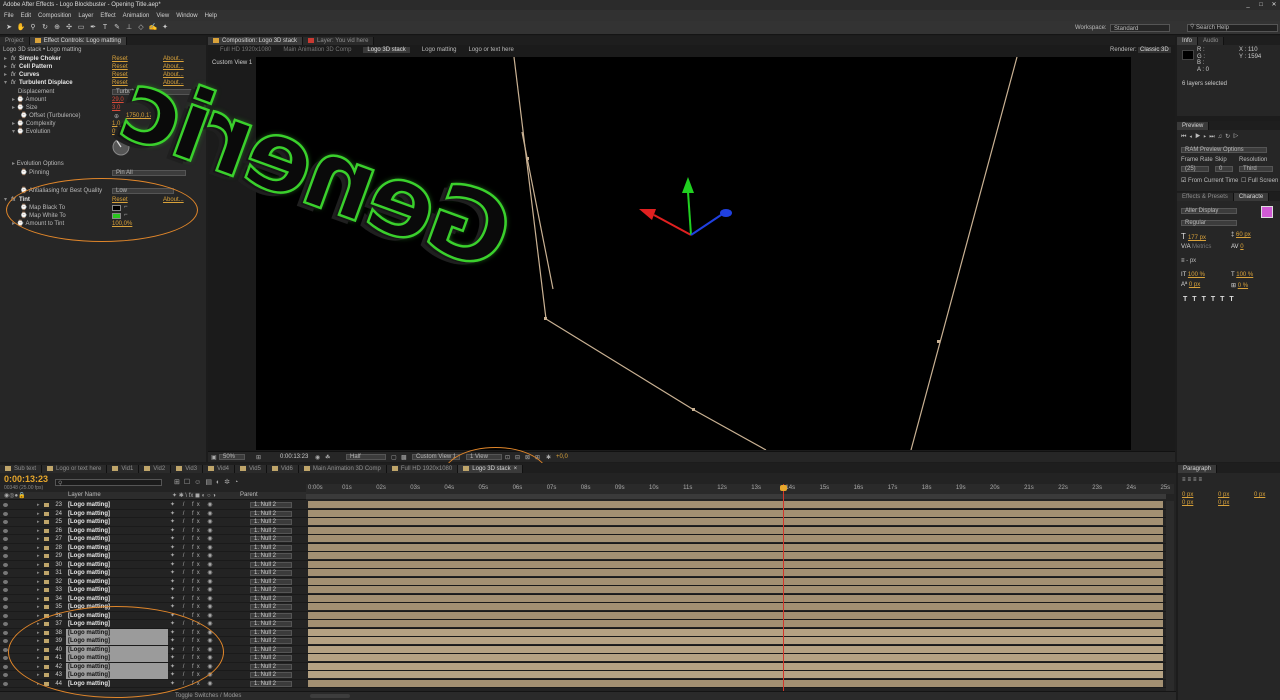 The width and height of the screenshot is (1280, 700). What do you see at coordinates (26, 479) in the screenshot?
I see `timeline-current-time: 0:00:13:23` at bounding box center [26, 479].